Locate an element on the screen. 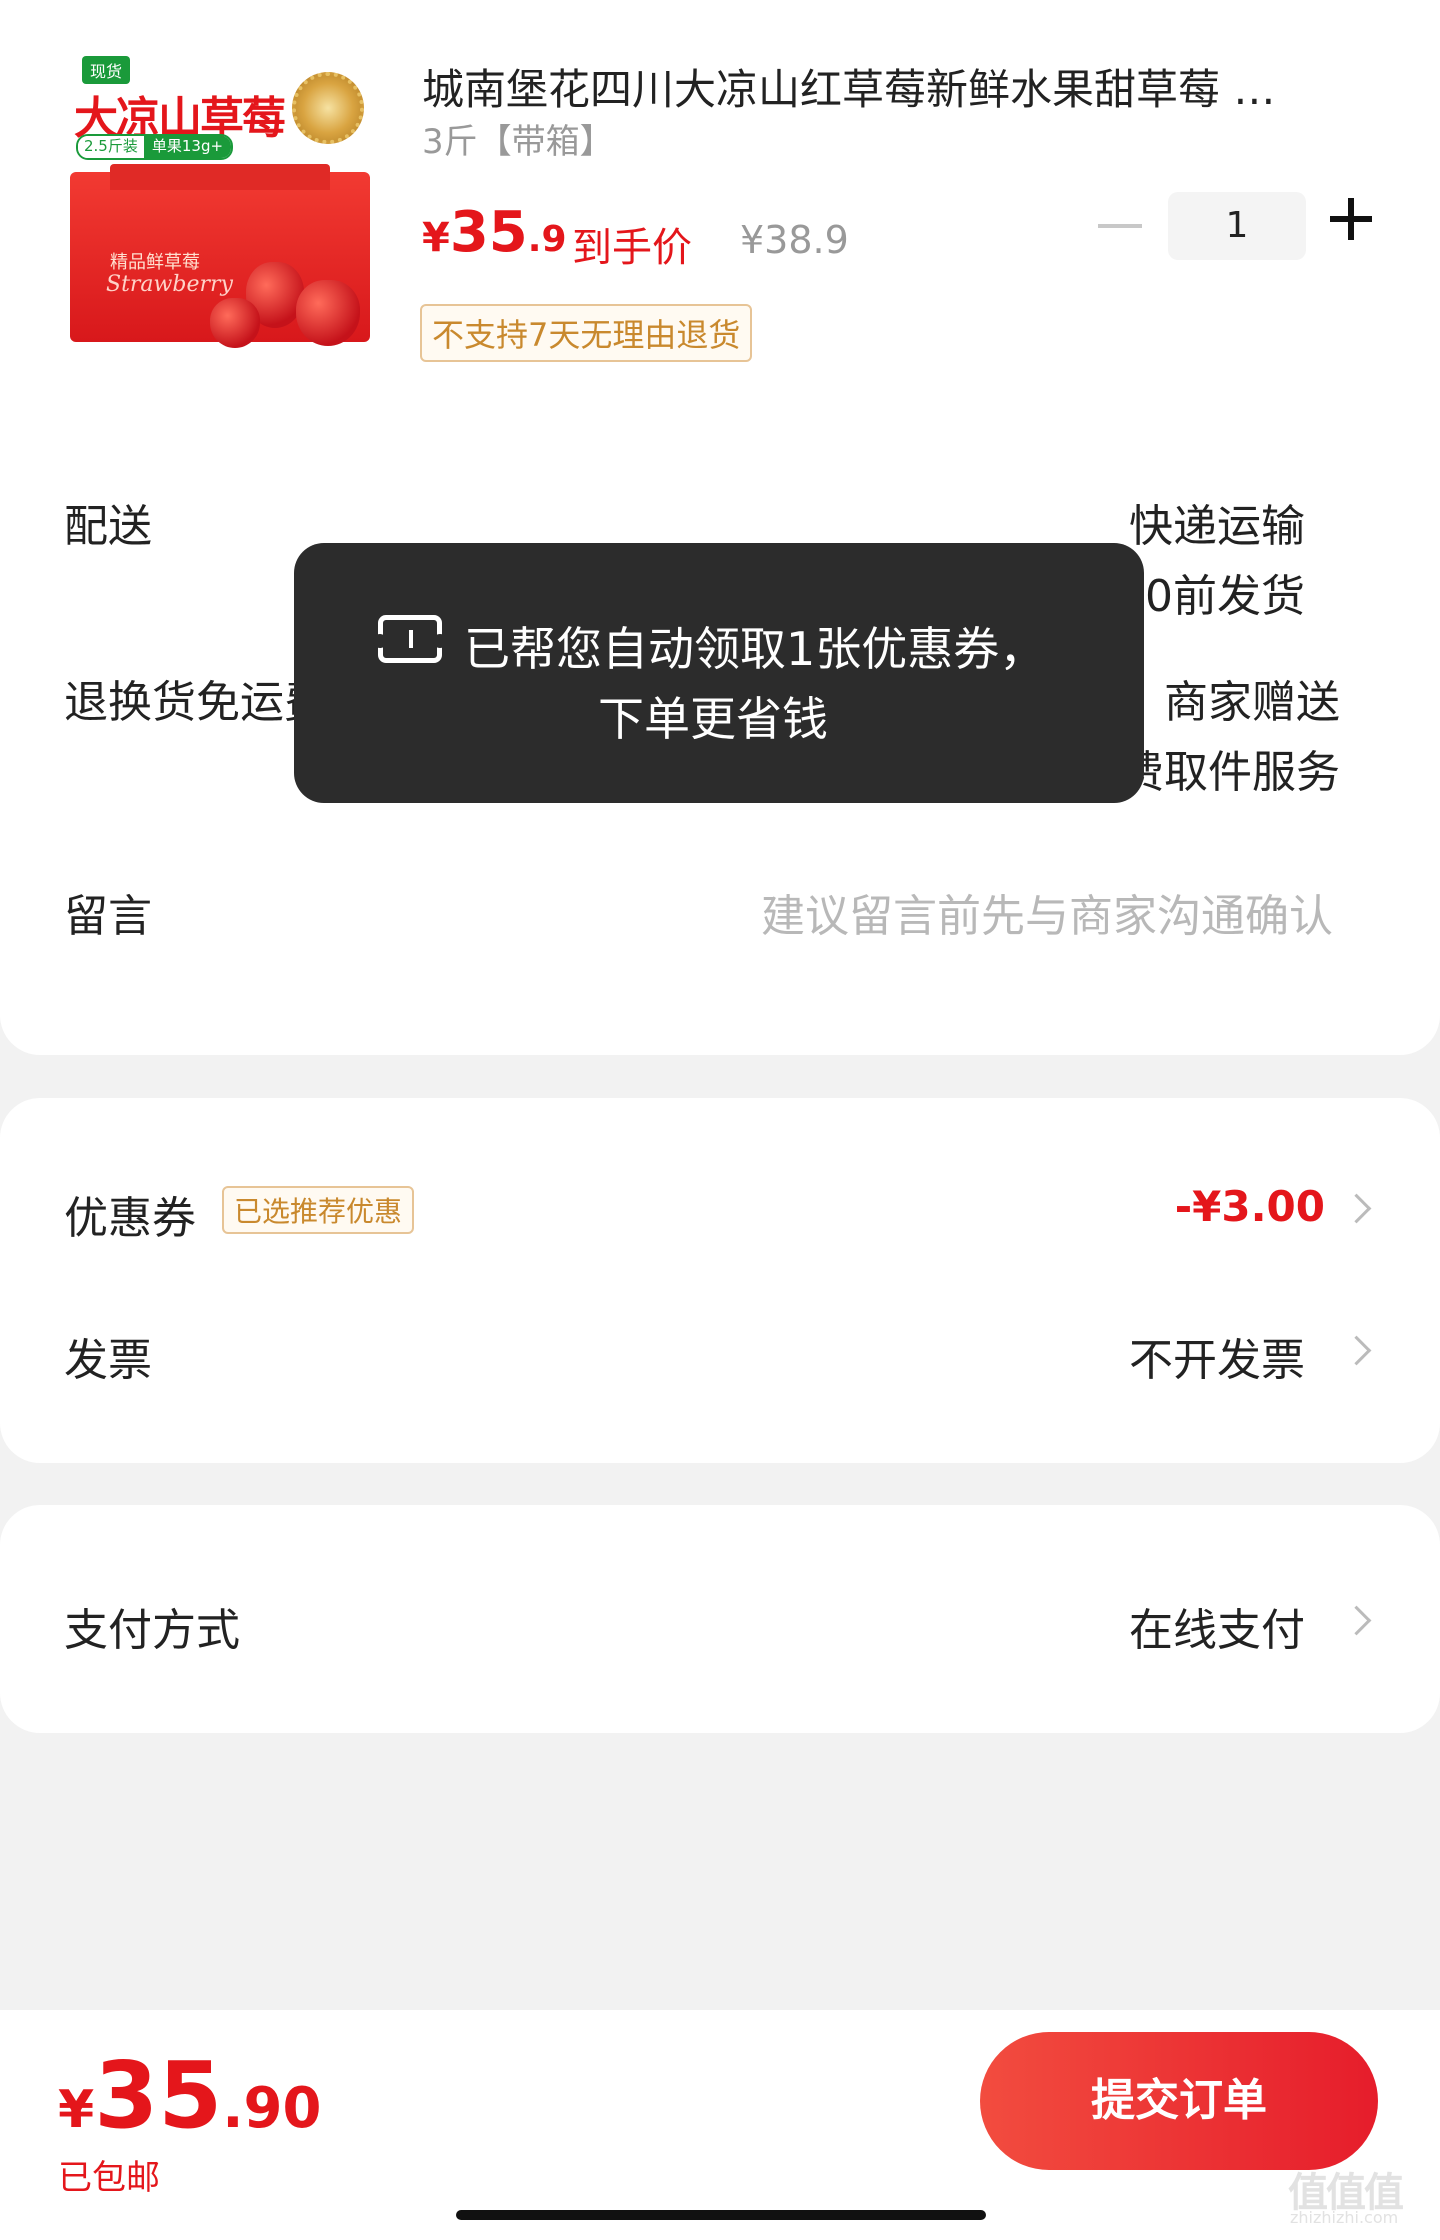 Image resolution: width=1440 pixels, height=2240 pixels. invoice-value: 不开发票 is located at coordinates (1217, 1356).